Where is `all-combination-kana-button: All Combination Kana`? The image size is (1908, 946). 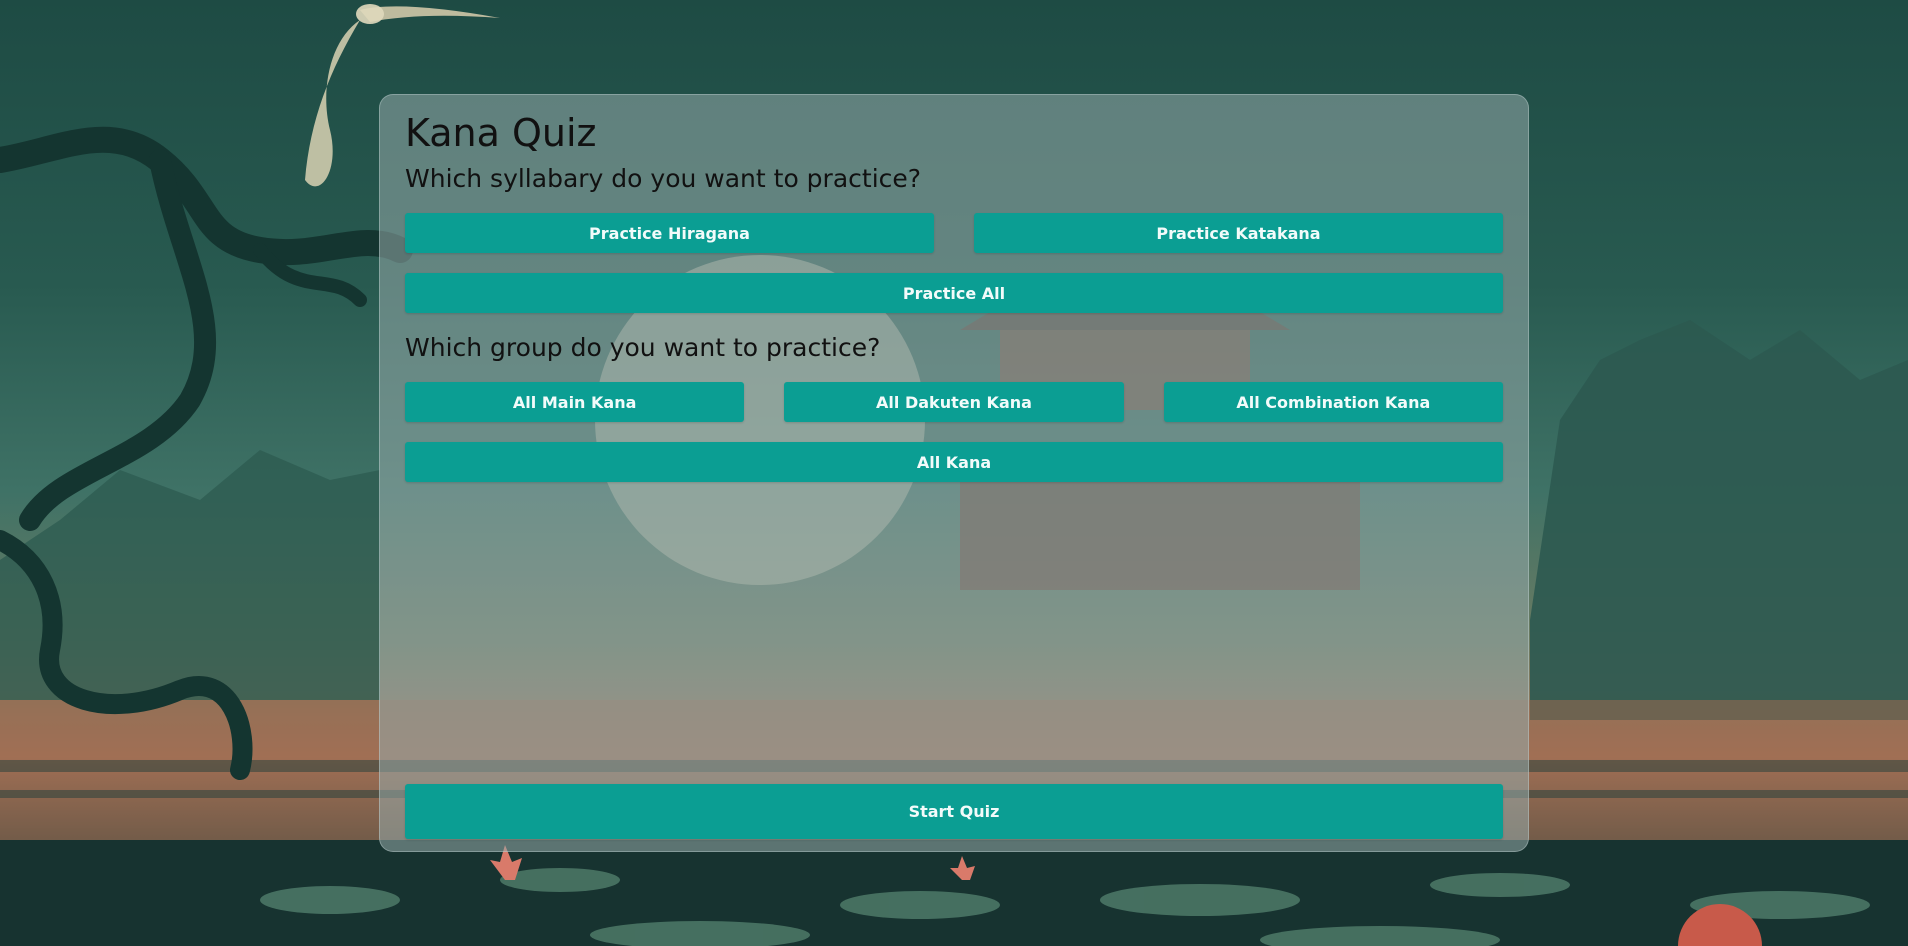
all-combination-kana-button: All Combination Kana is located at coordinates (1333, 402).